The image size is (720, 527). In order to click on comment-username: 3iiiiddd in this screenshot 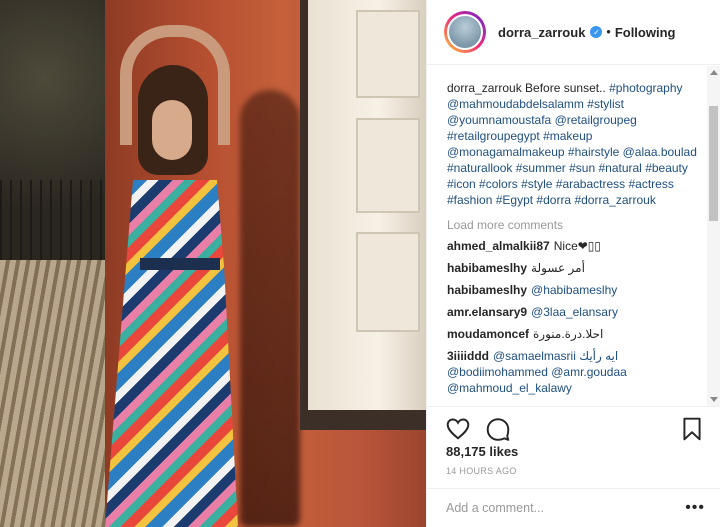, I will do `click(468, 356)`.